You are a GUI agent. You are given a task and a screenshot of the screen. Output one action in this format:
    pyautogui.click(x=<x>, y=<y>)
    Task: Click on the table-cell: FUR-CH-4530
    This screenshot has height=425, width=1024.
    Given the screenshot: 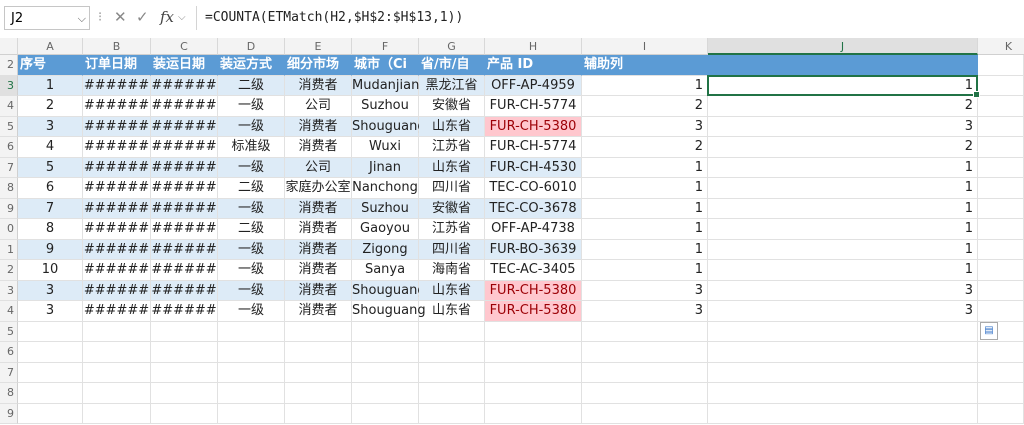 What is the action you would take?
    pyautogui.click(x=533, y=167)
    